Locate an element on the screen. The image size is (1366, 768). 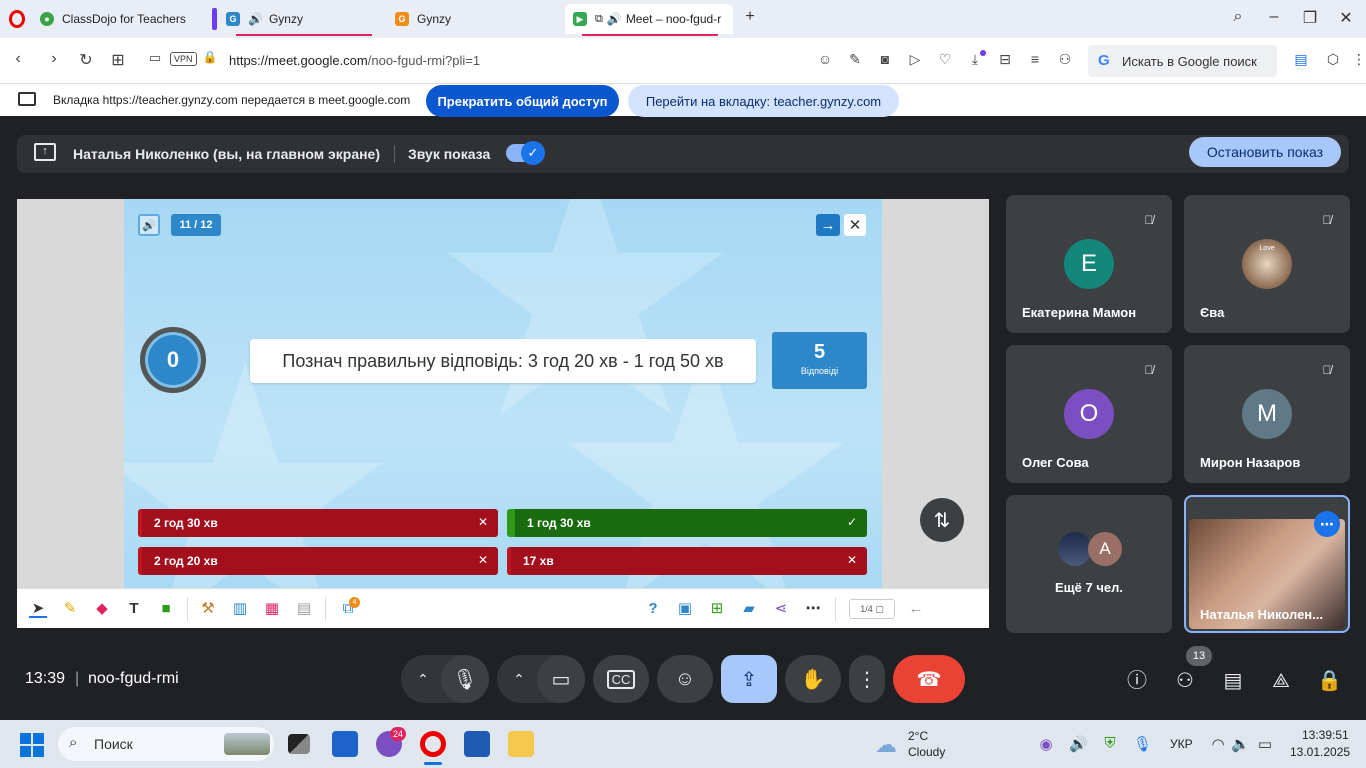
heart-icon: ♡ is located at coordinates (945, 59).